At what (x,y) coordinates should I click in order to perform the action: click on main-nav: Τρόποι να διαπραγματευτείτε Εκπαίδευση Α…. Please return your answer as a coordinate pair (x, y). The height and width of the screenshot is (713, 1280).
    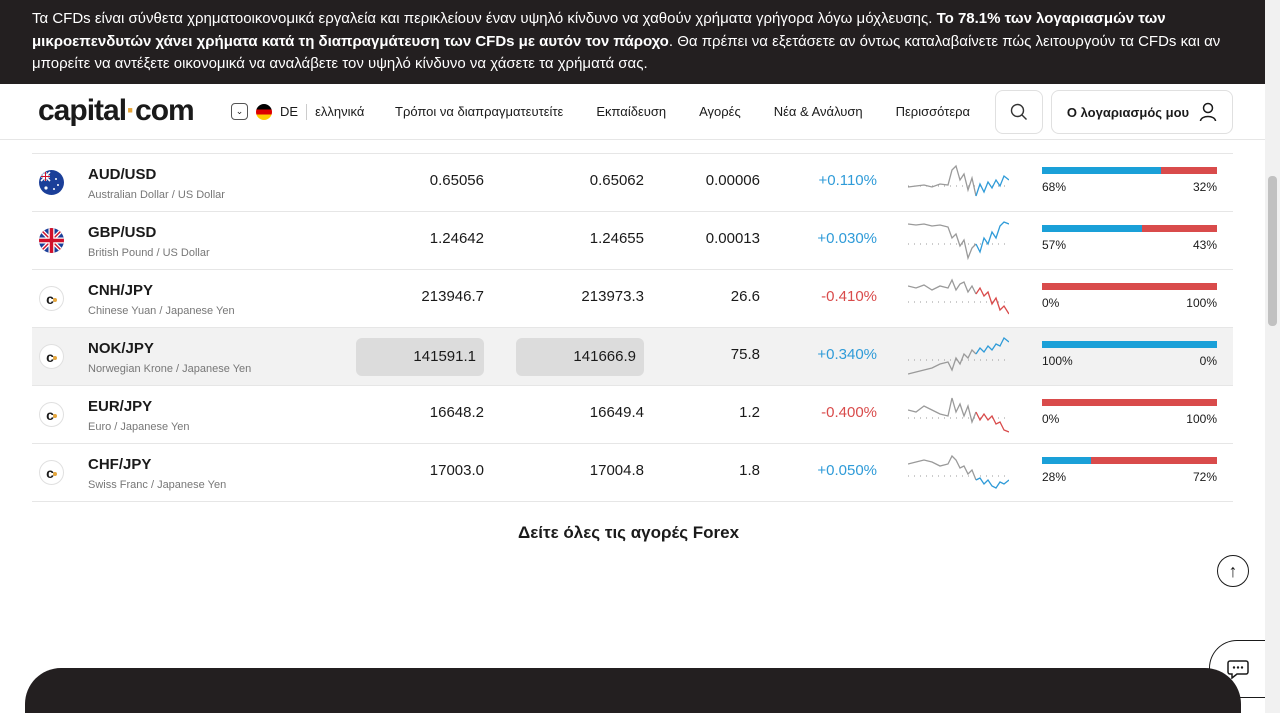
    Looking at the image, I should click on (682, 111).